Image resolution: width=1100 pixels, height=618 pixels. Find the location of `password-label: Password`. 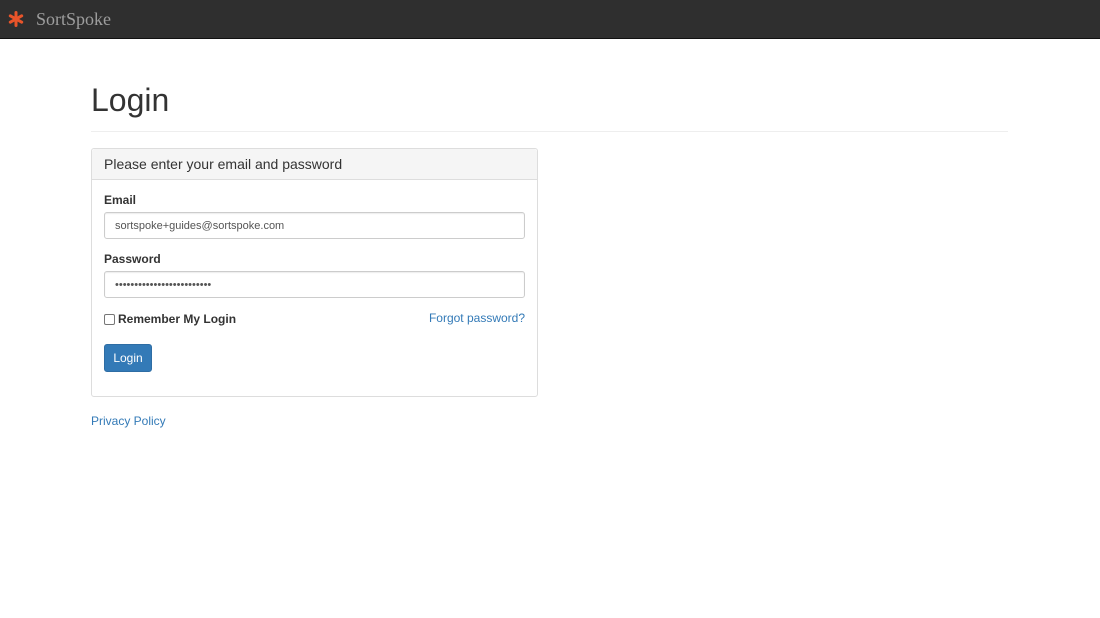

password-label: Password is located at coordinates (132, 259).